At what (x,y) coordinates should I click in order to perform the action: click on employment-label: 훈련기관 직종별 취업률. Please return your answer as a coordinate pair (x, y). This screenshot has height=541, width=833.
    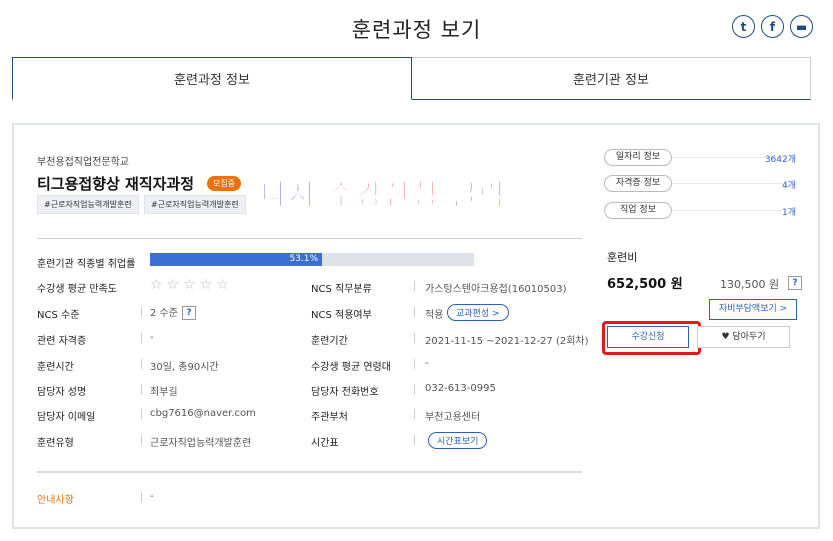
    Looking at the image, I should click on (86, 264).